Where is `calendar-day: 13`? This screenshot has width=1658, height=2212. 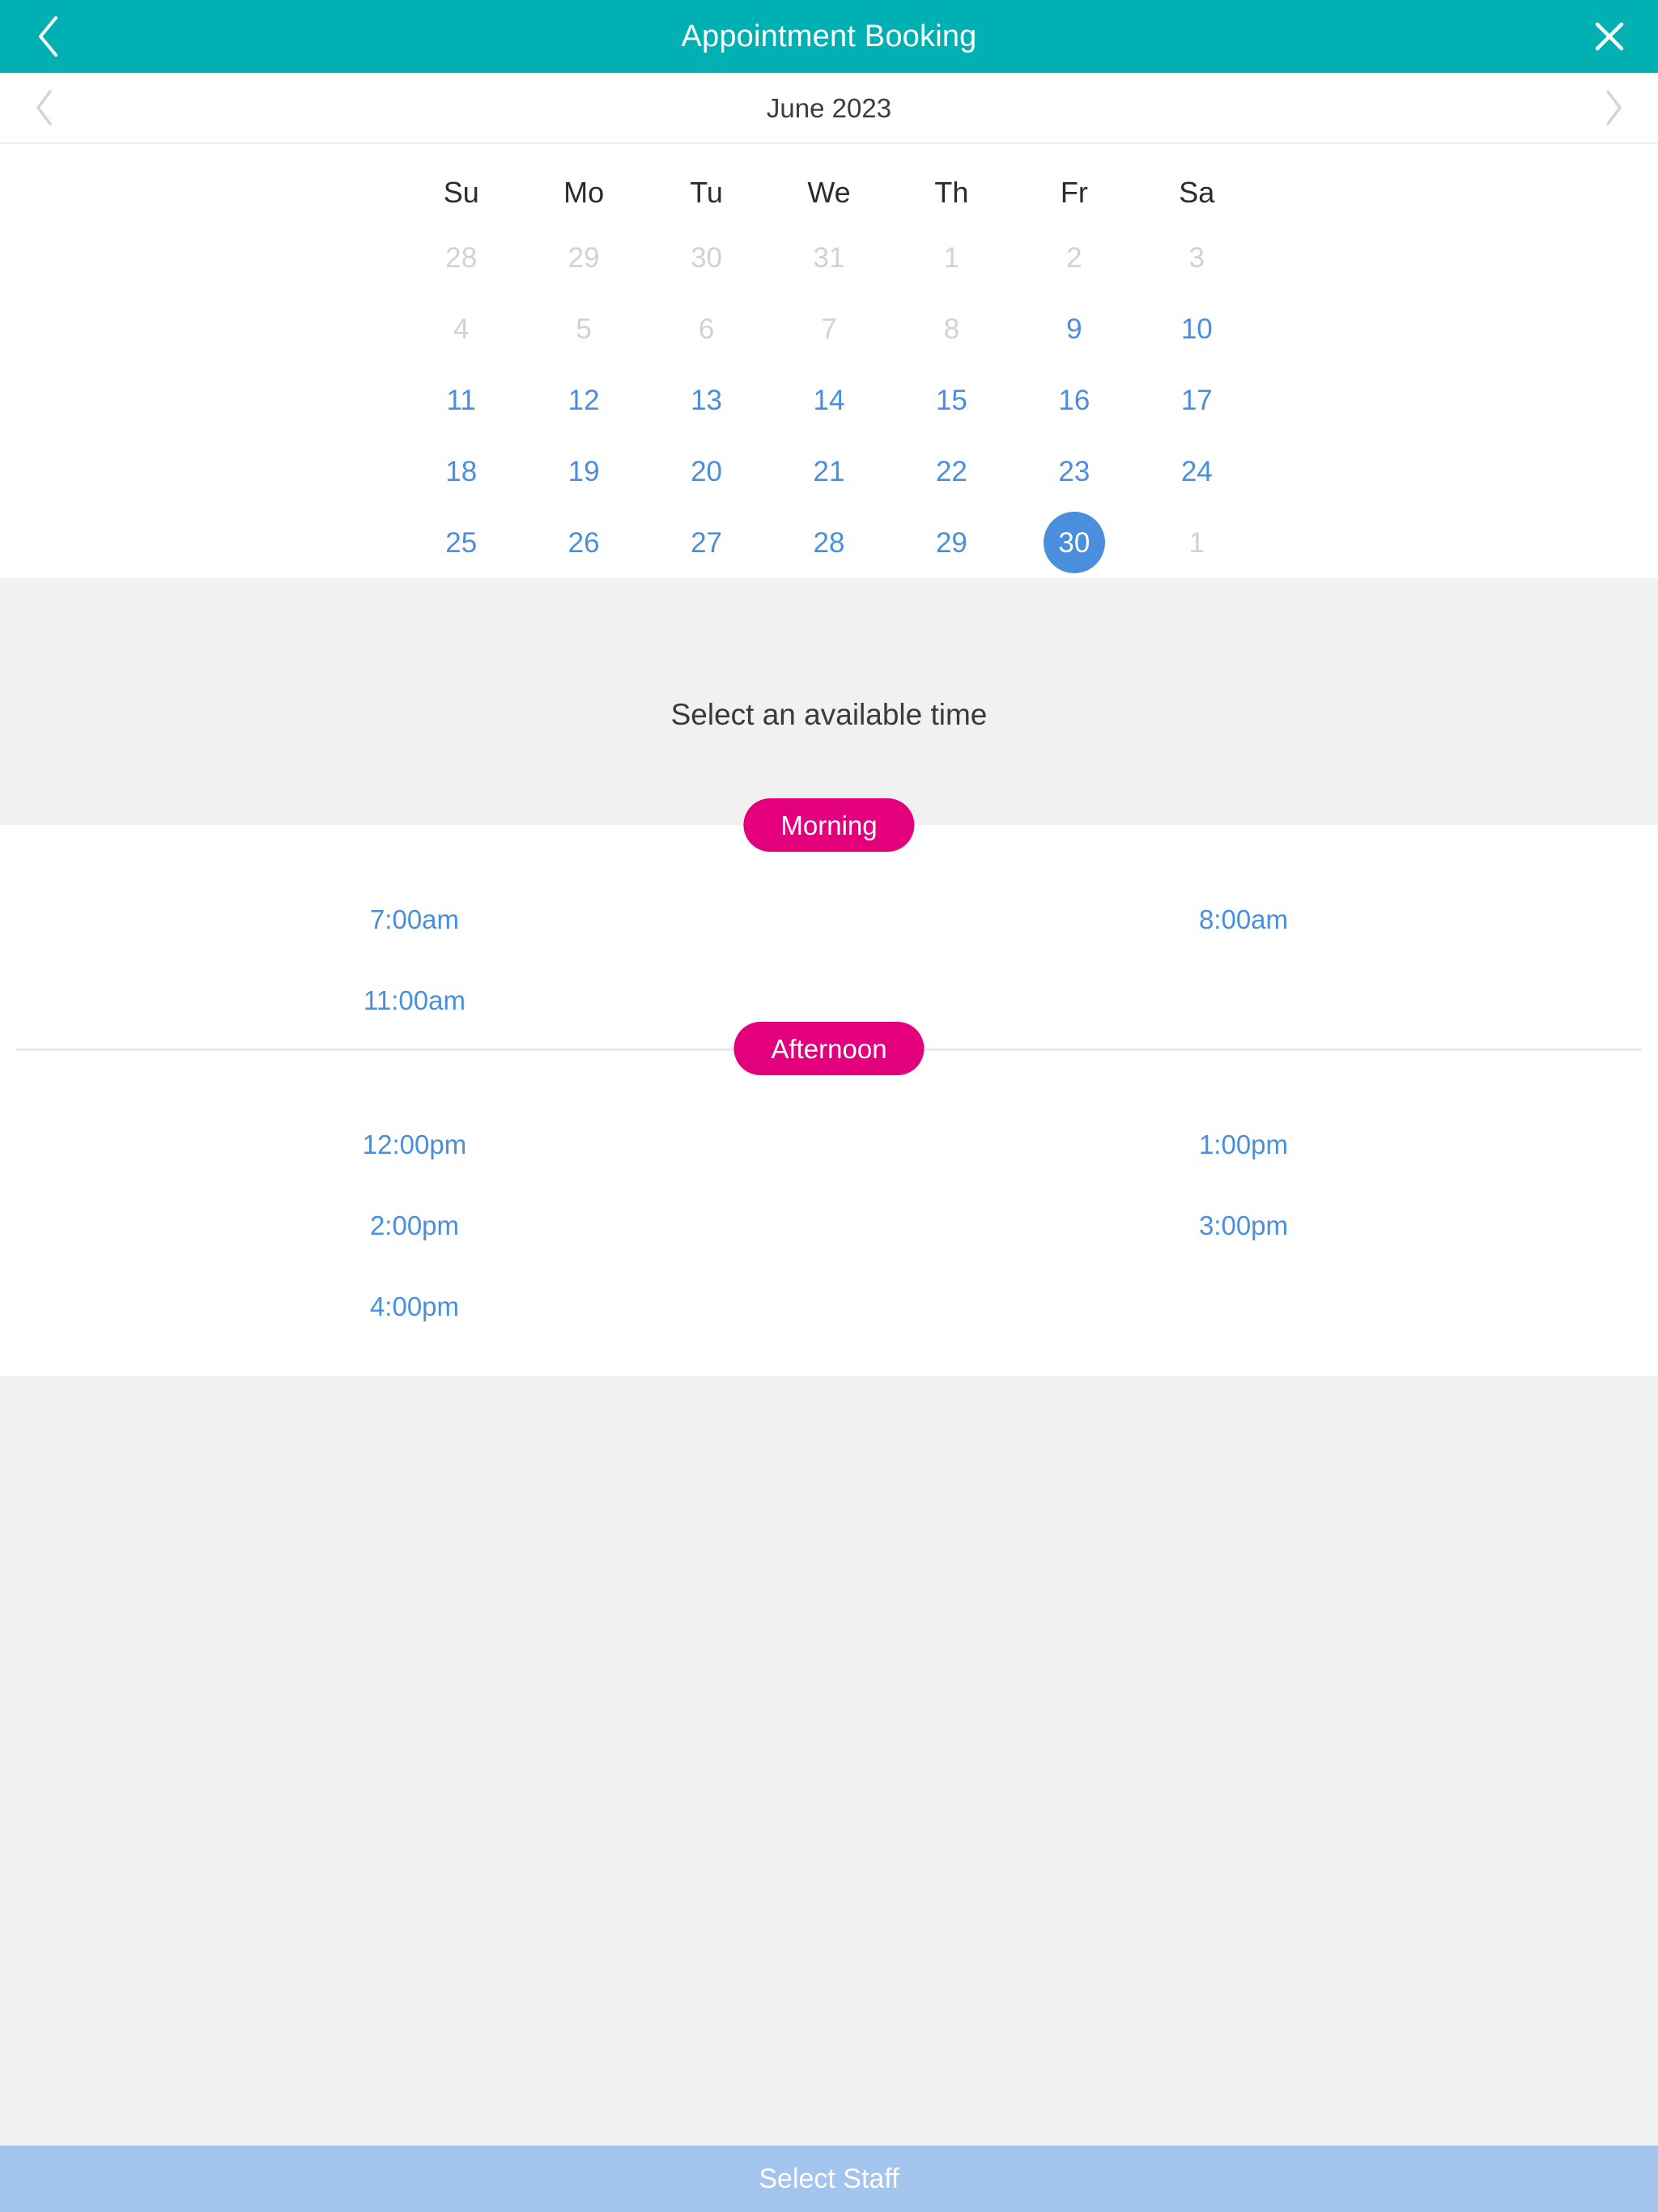 calendar-day: 13 is located at coordinates (707, 400).